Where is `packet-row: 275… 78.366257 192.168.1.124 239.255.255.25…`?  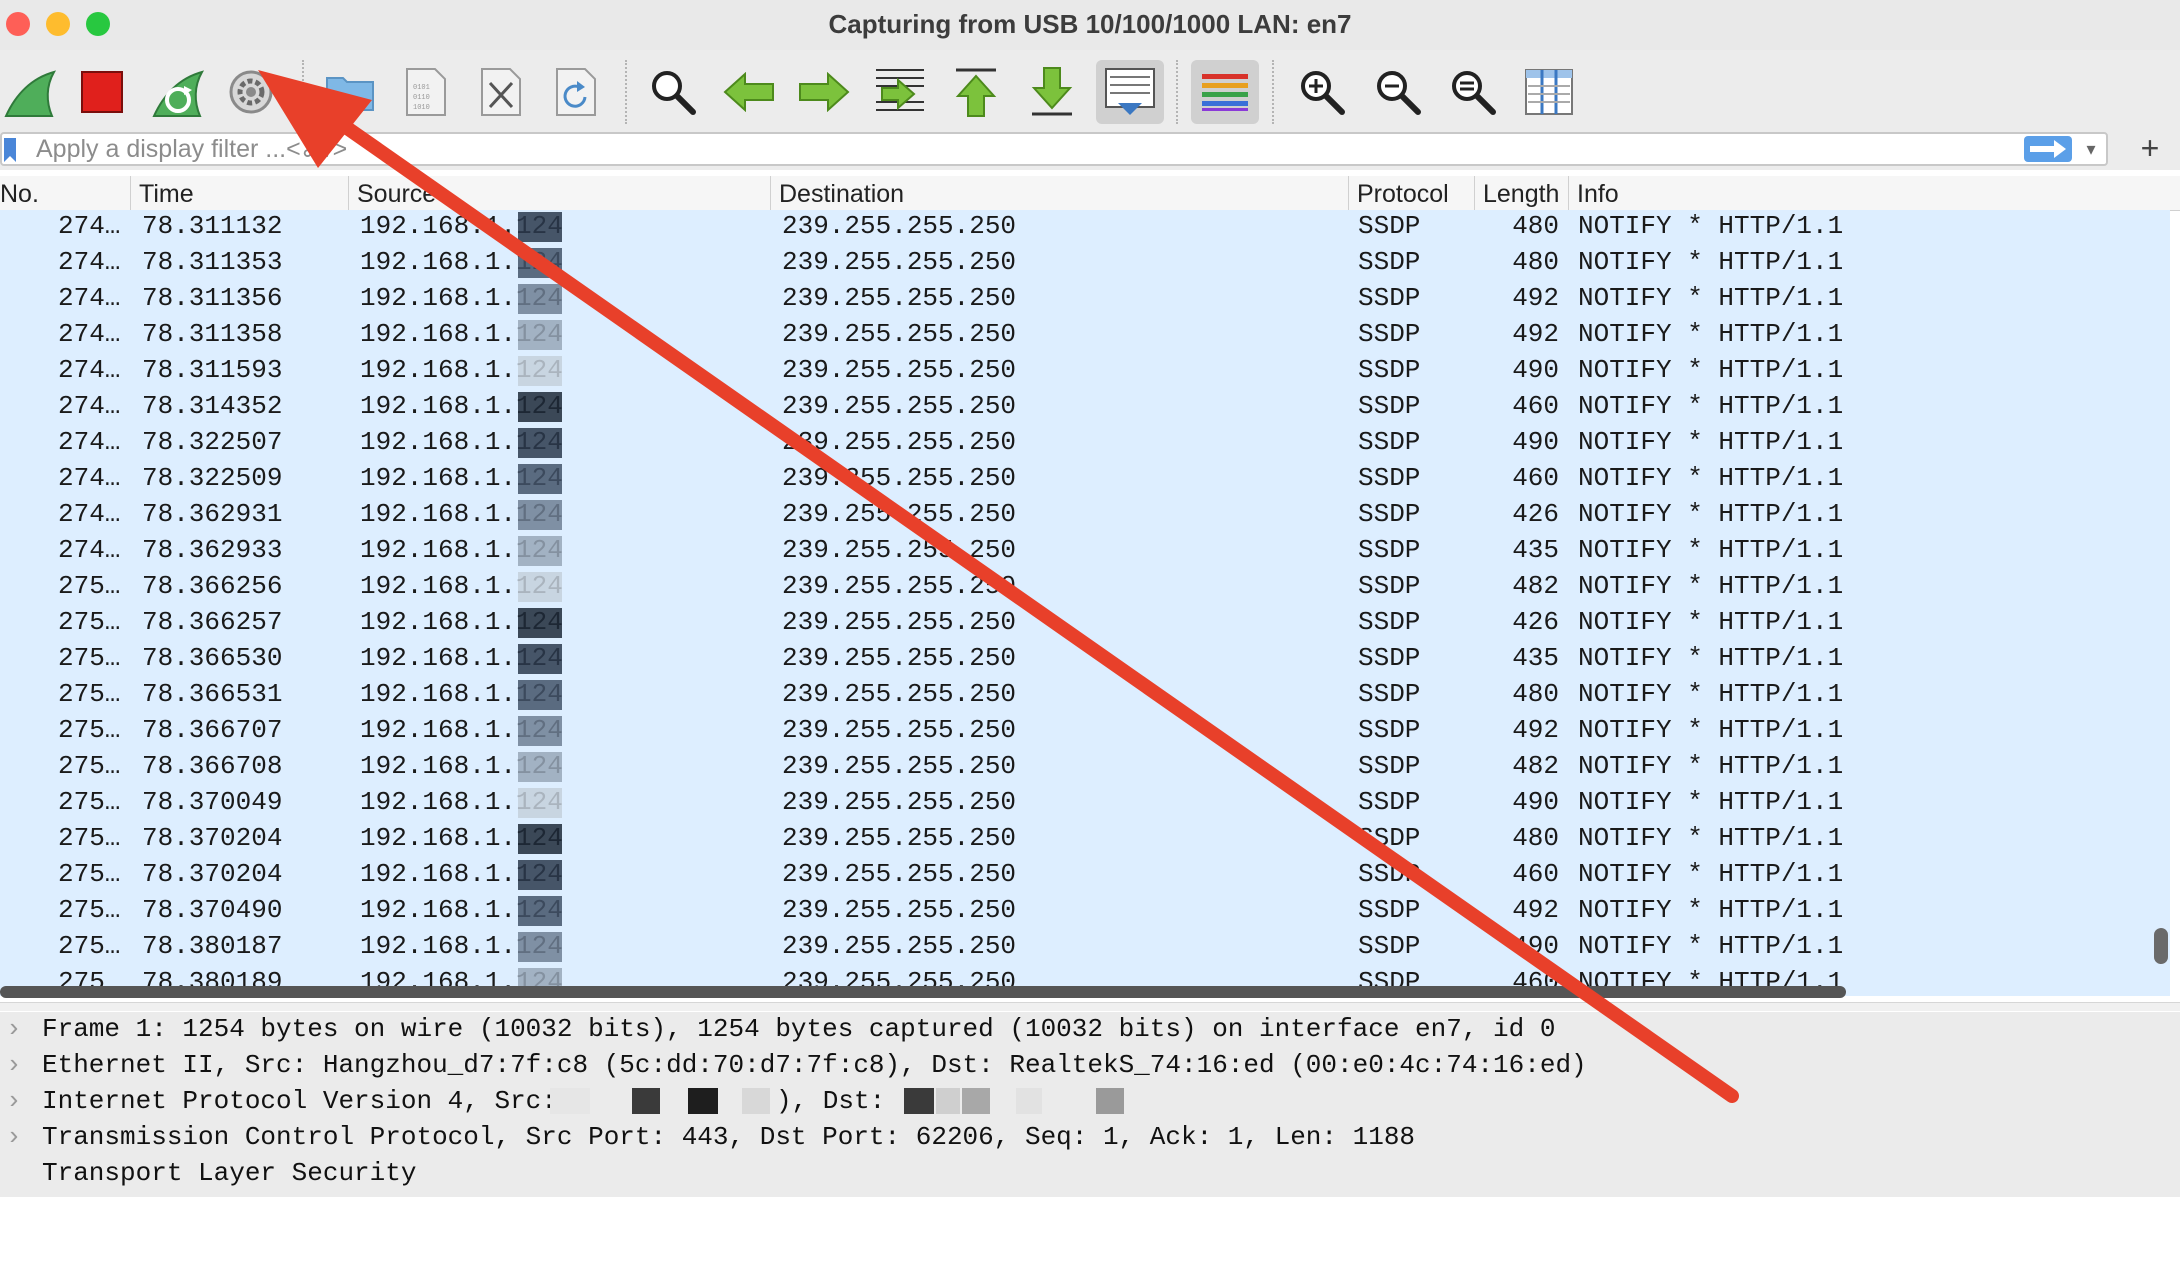
packet-row: 275… 78.366257 192.168.1.124 239.255.255.25… is located at coordinates (1085, 624).